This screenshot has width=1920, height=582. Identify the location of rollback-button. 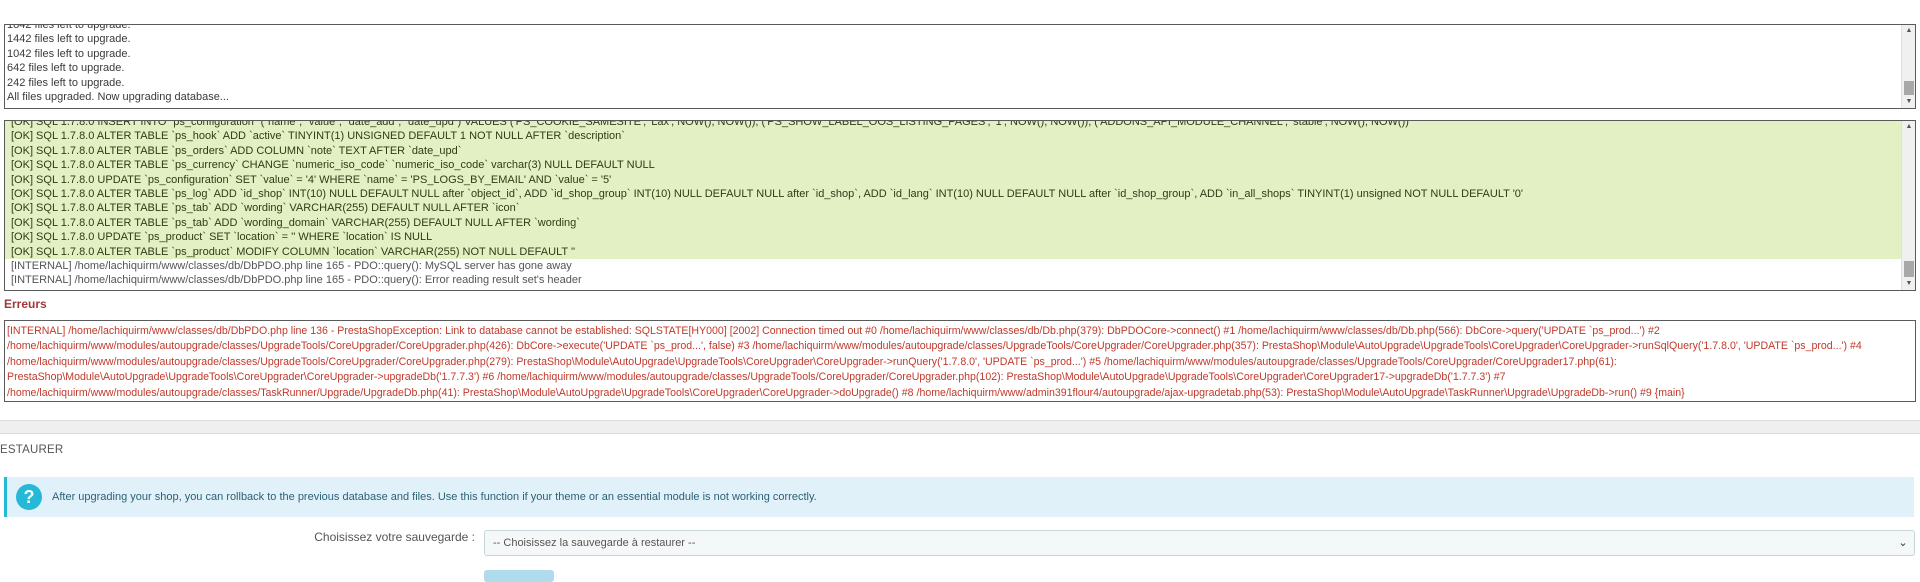
(519, 576).